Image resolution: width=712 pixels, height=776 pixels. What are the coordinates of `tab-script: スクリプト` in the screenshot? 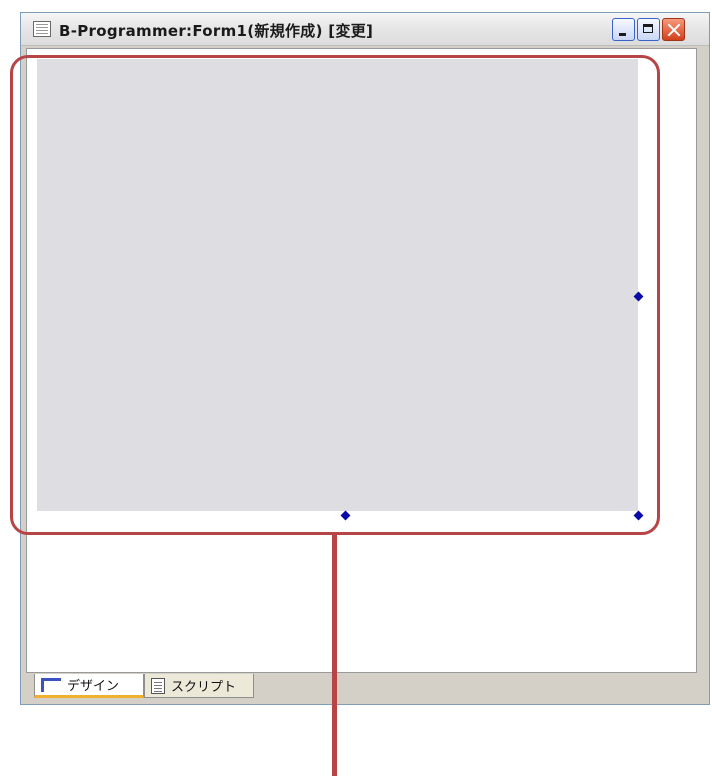 It's located at (199, 686).